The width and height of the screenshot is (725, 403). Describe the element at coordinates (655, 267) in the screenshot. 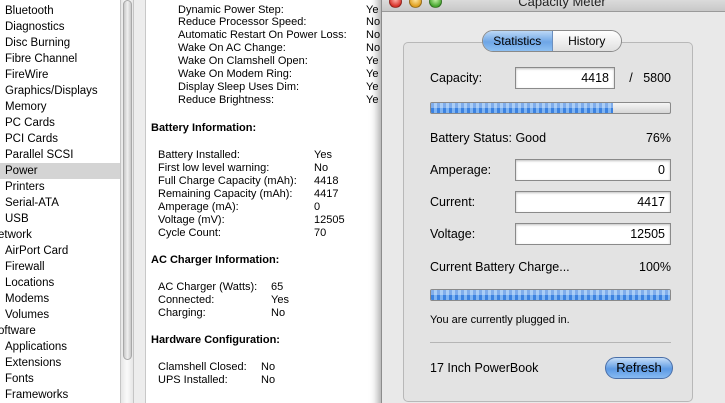

I see `charge-percent: 100%` at that location.